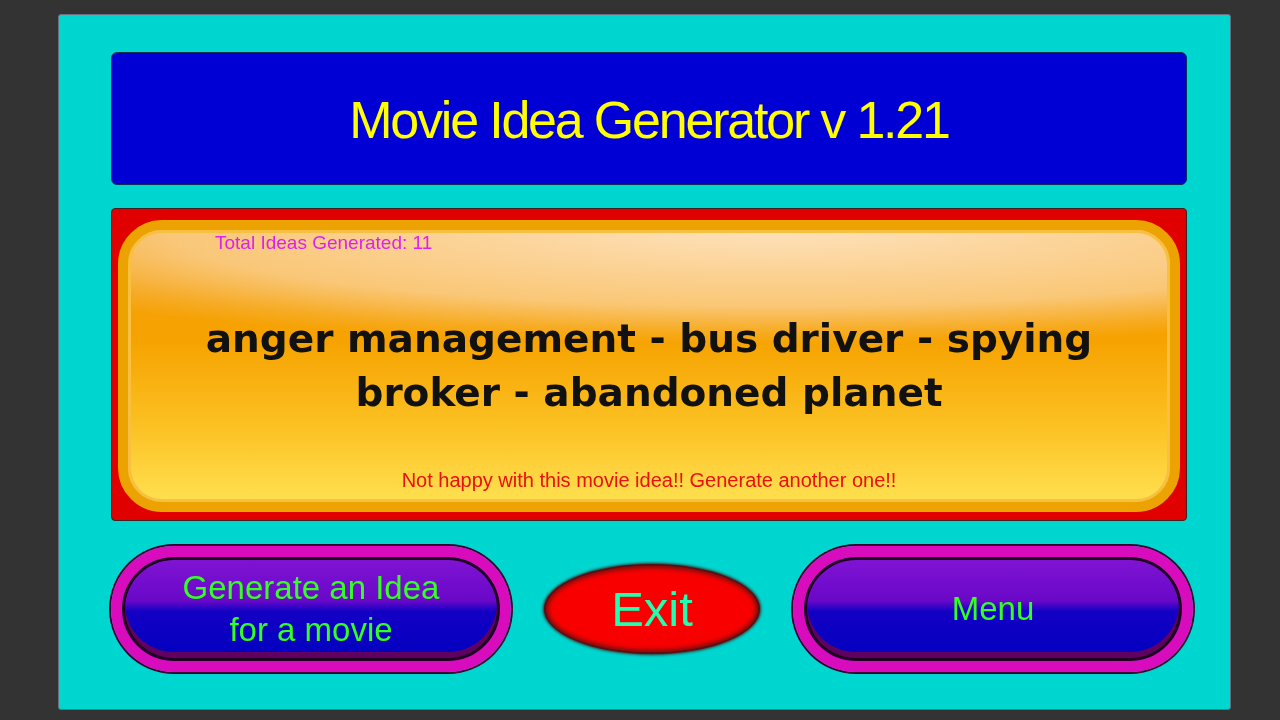 The image size is (1280, 720). I want to click on app-title: Movie Idea Generator v 1.21, so click(649, 119).